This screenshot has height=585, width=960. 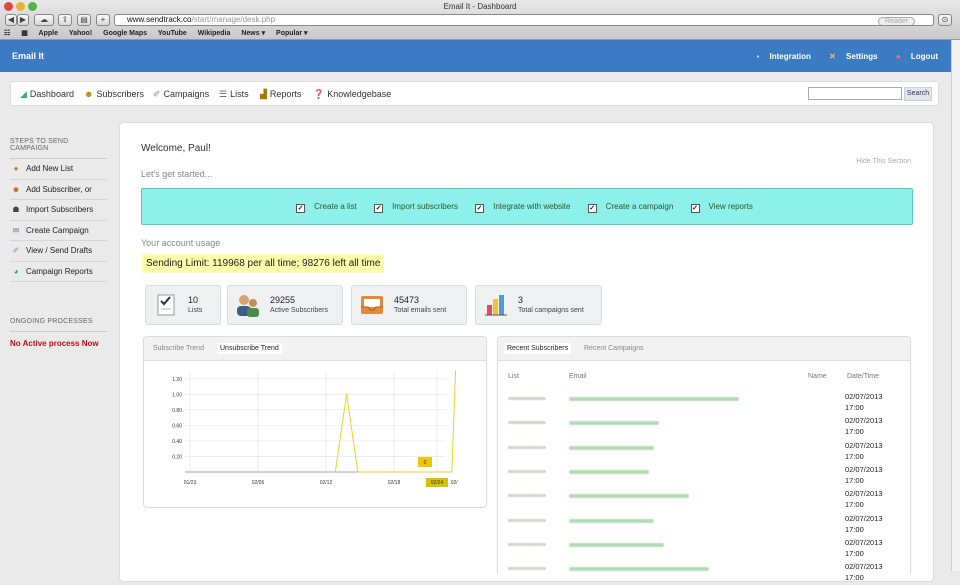 What do you see at coordinates (20, 6) in the screenshot?
I see `minimize-window-icon` at bounding box center [20, 6].